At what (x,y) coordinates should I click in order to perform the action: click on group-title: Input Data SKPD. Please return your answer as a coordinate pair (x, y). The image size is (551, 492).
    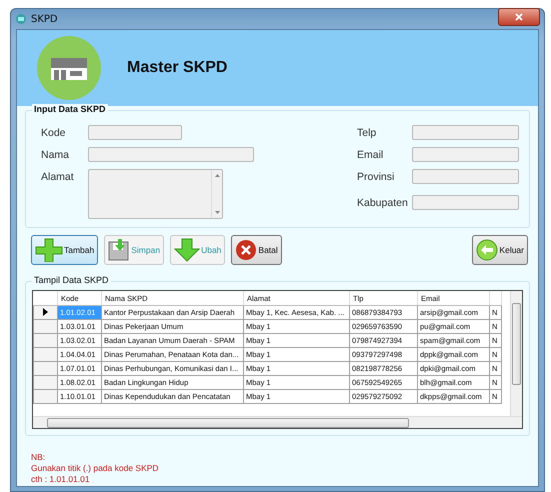
    Looking at the image, I should click on (70, 109).